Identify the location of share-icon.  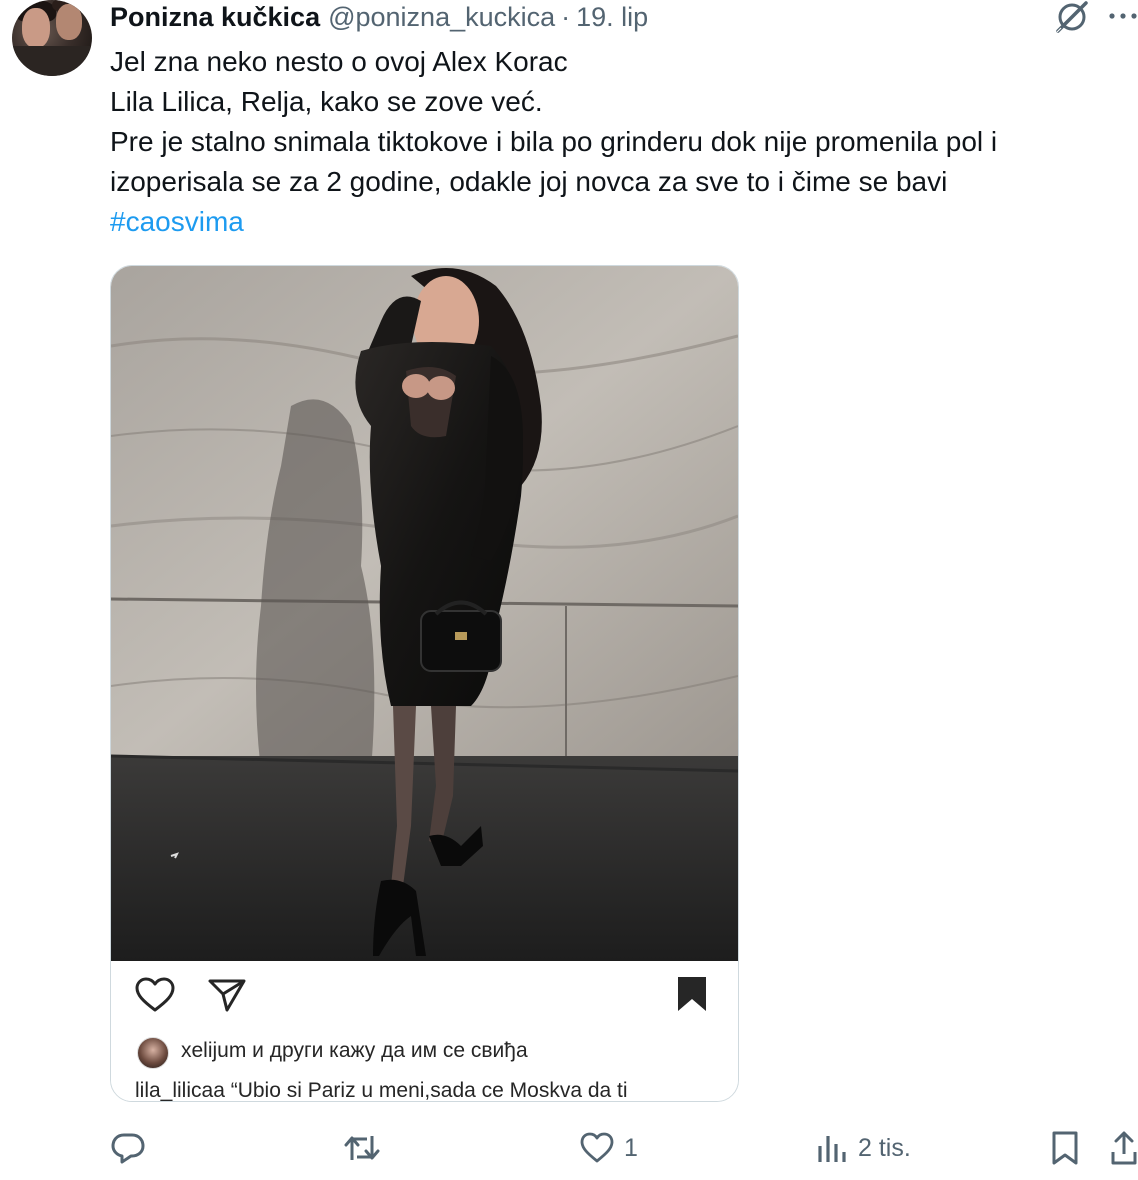
(1124, 1148).